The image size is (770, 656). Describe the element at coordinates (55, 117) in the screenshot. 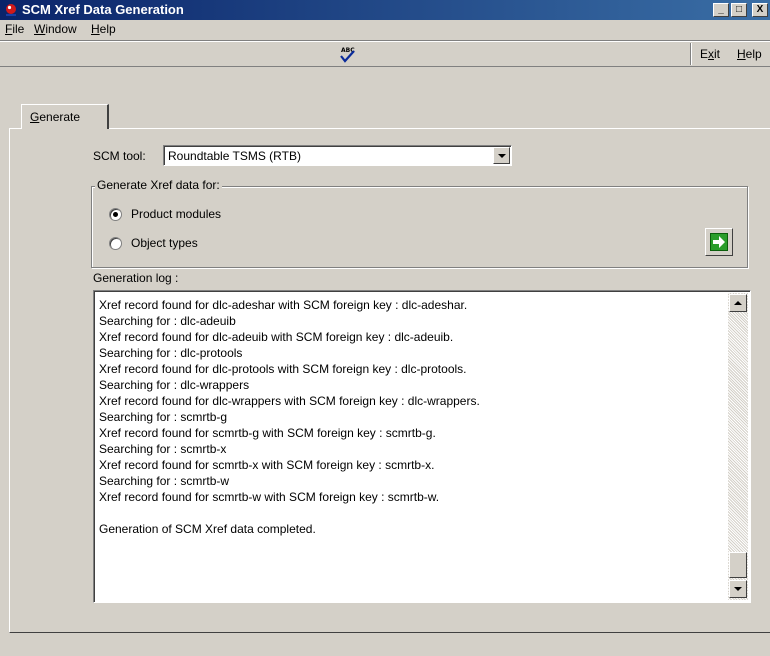

I see `tab-generate-label: Generate` at that location.